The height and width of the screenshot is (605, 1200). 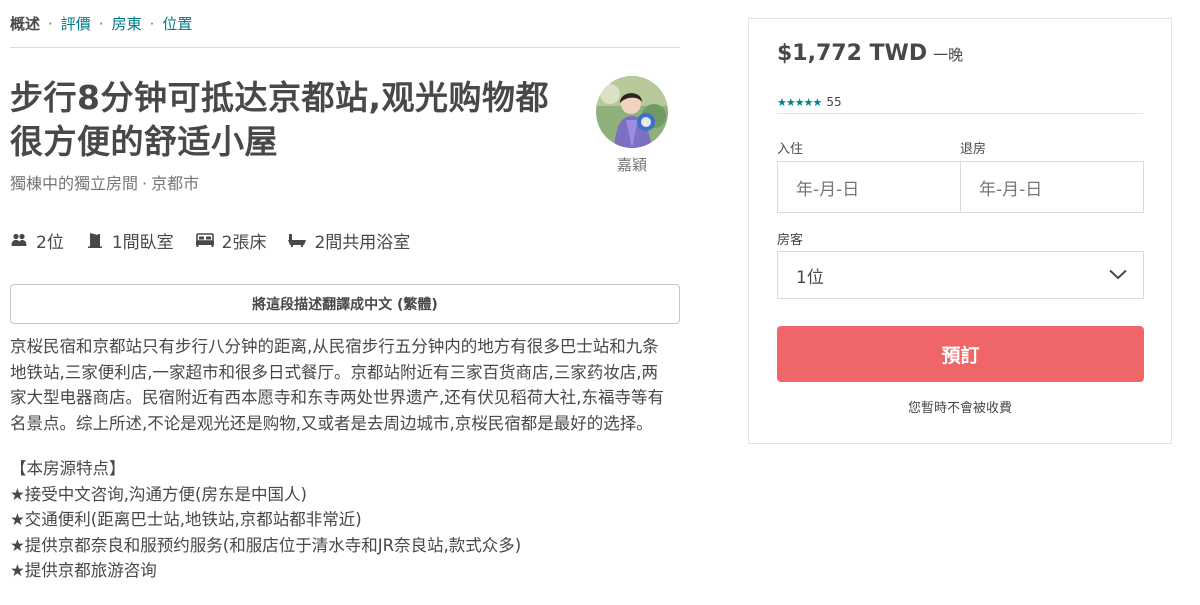 I want to click on price-row: $1,772 TWD 一晚, so click(x=870, y=53).